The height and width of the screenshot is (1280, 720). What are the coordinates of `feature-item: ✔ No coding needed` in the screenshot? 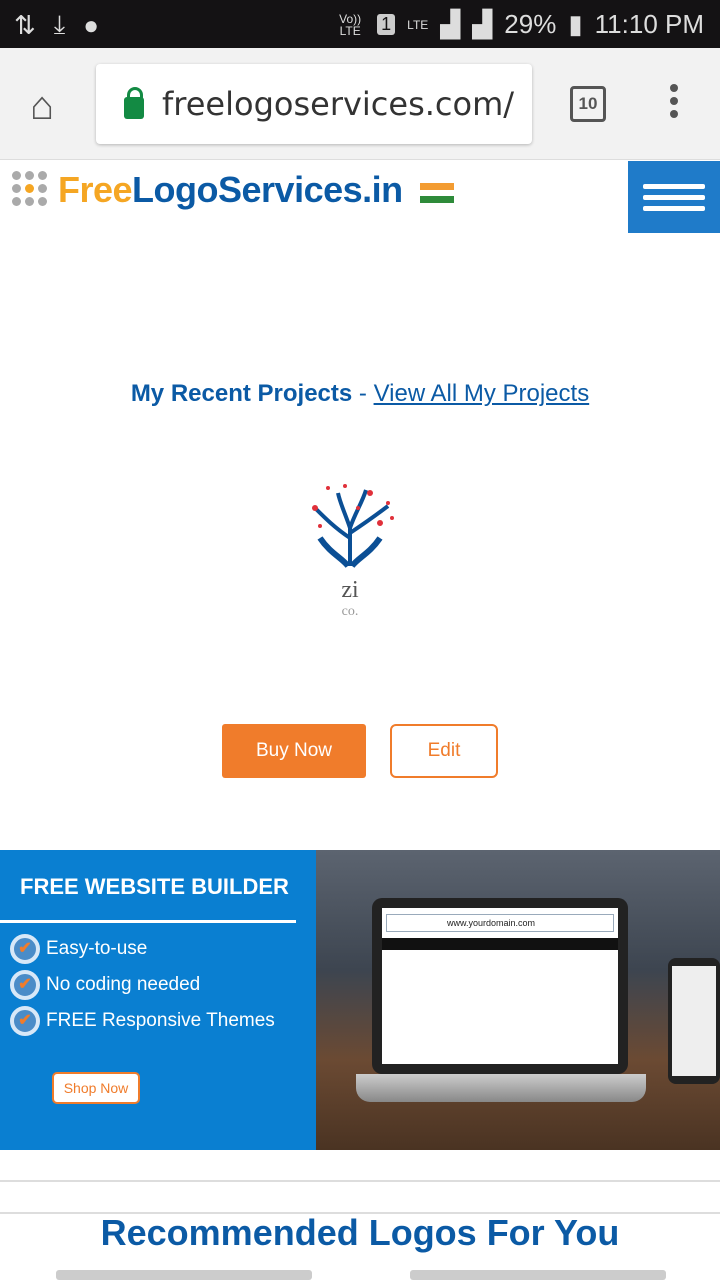 It's located at (105, 985).